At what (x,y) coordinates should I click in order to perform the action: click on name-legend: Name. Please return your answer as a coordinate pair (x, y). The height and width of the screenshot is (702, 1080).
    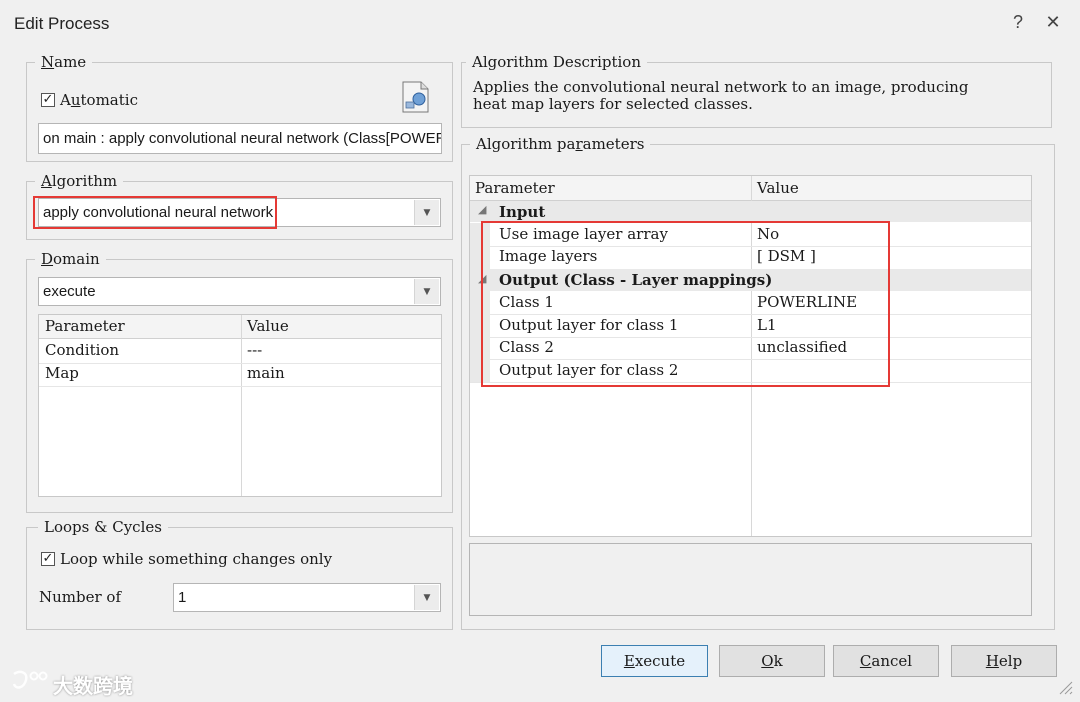
    Looking at the image, I should click on (64, 62).